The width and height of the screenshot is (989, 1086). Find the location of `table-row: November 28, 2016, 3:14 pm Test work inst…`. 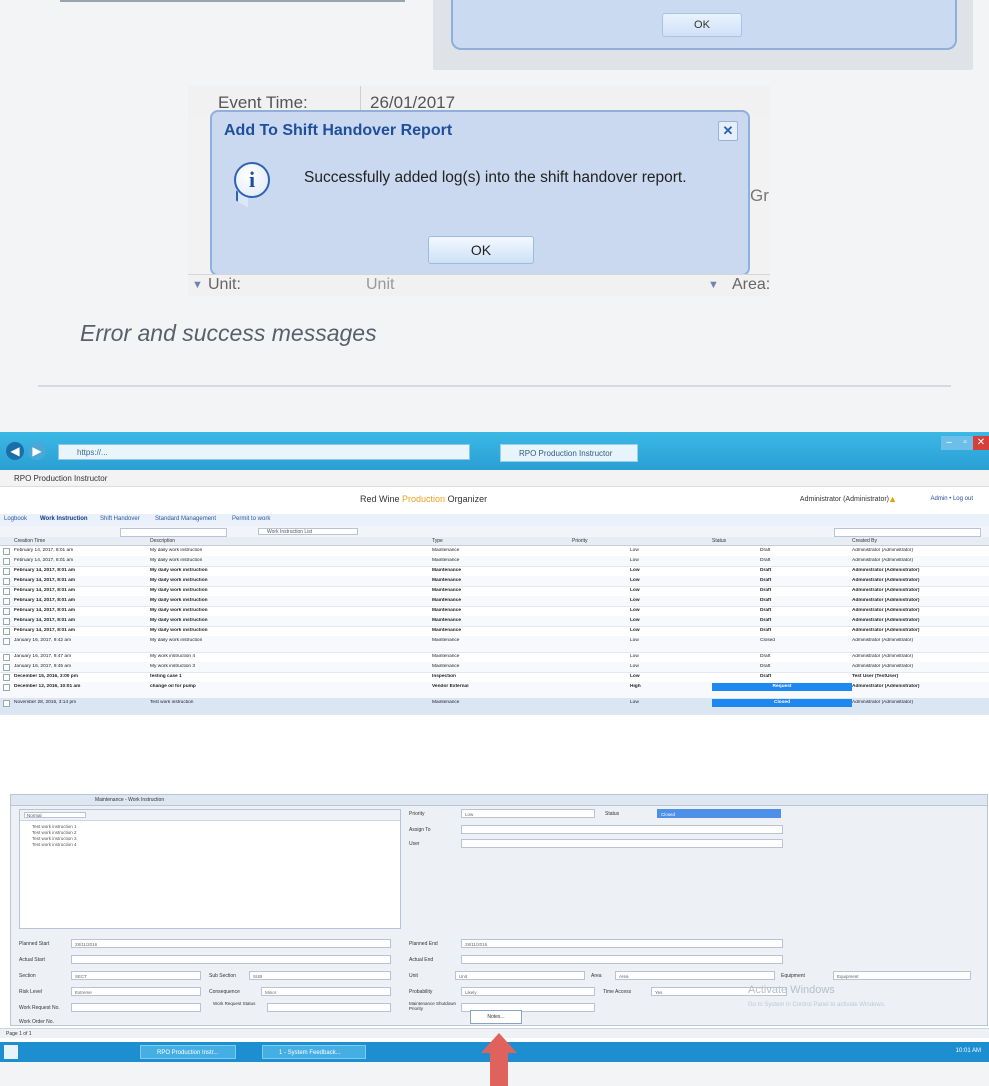

table-row: November 28, 2016, 3:14 pm Test work inst… is located at coordinates (494, 706).